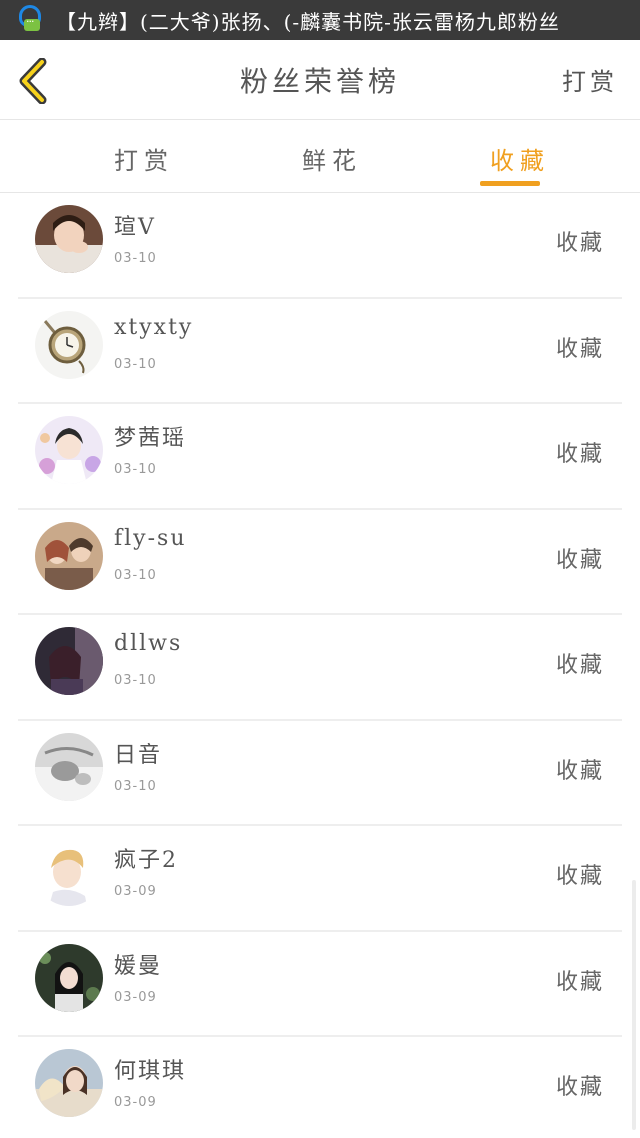  I want to click on fan-name: xtyxty, so click(154, 327).